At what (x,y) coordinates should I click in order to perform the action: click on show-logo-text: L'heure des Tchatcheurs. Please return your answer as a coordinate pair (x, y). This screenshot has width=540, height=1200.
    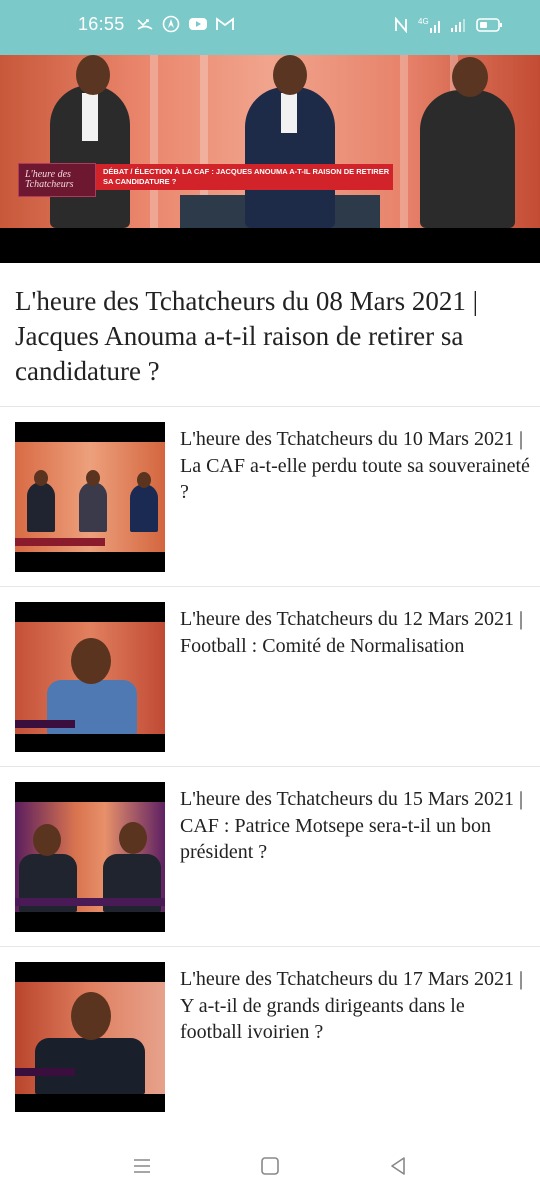
    Looking at the image, I should click on (49, 179).